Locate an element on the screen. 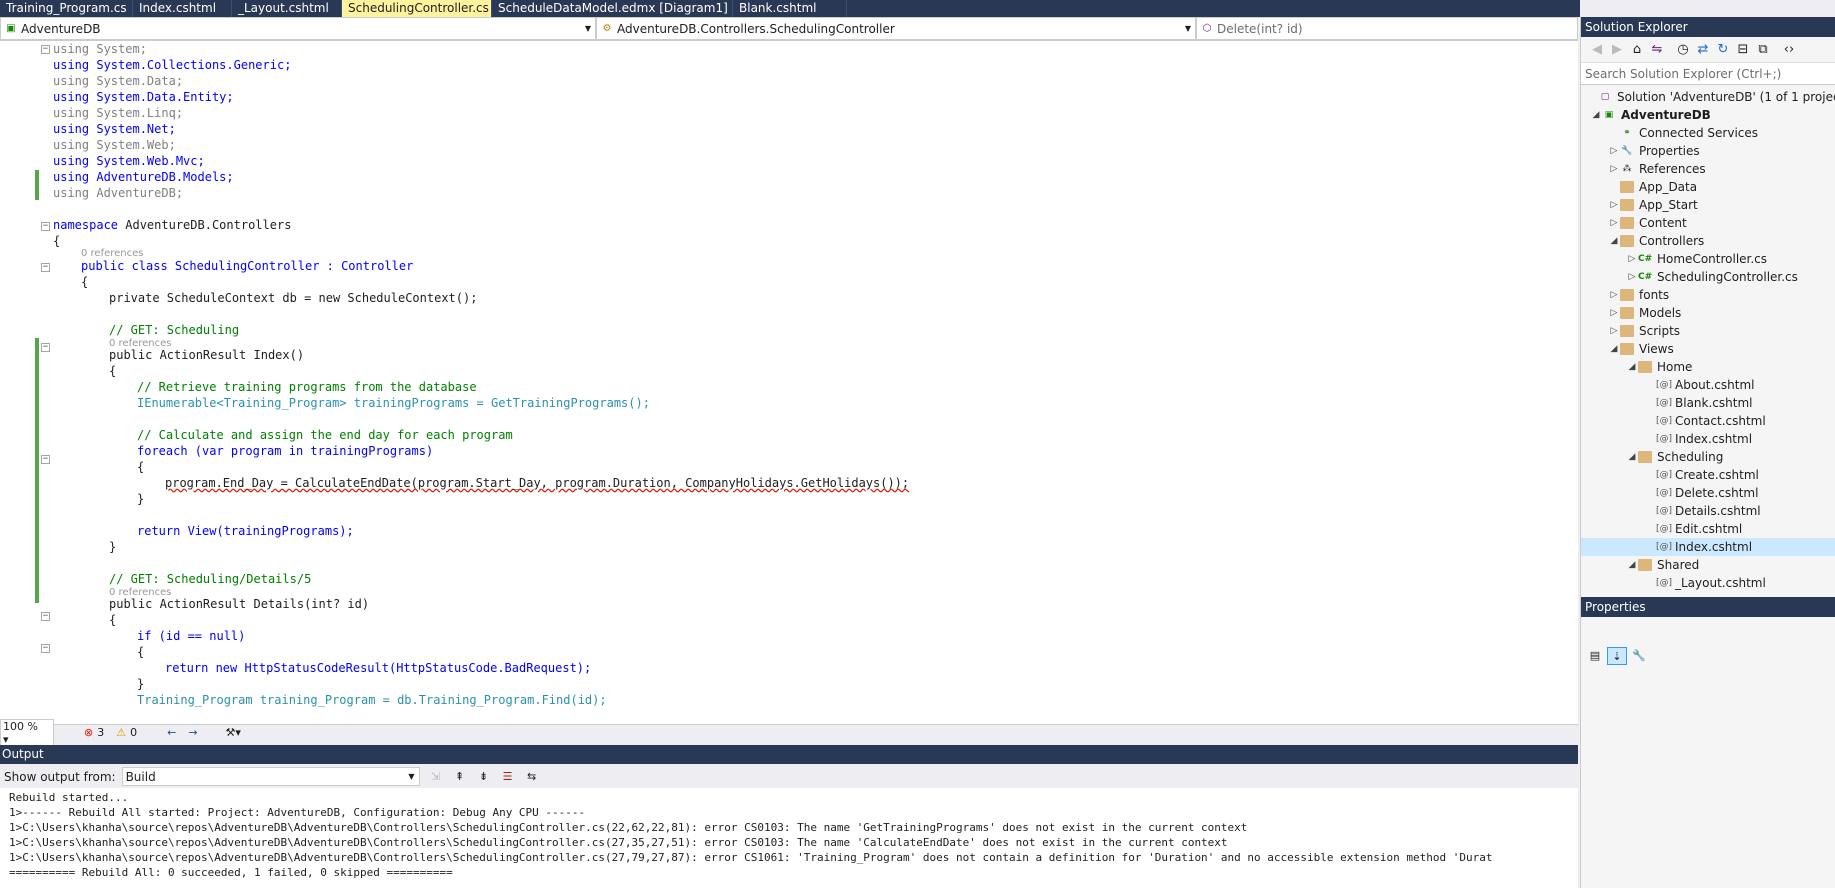 The height and width of the screenshot is (888, 1835). code-line: { is located at coordinates (113, 620).